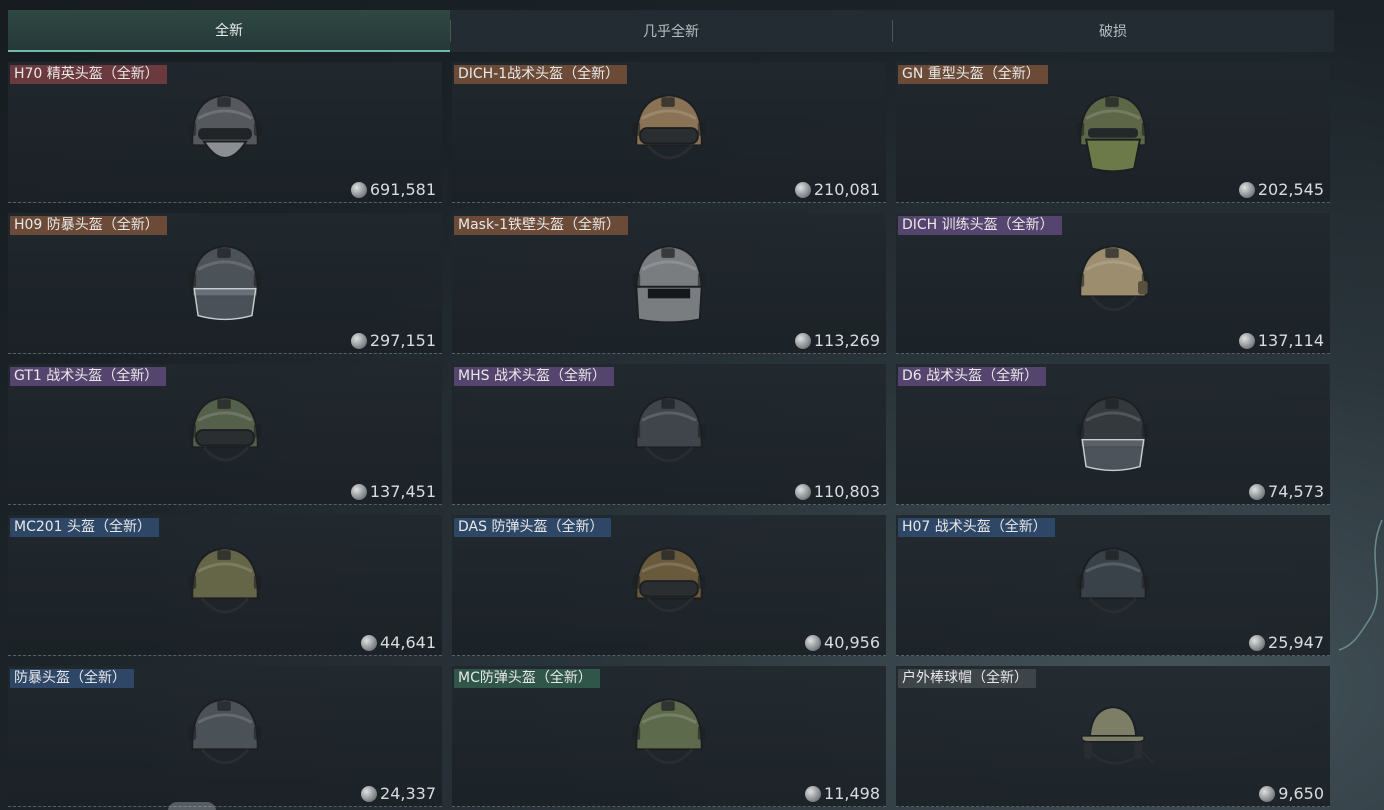 The height and width of the screenshot is (810, 1384). Describe the element at coordinates (967, 678) in the screenshot. I see `item-name-tag: 户外棒球帽（全新）` at that location.